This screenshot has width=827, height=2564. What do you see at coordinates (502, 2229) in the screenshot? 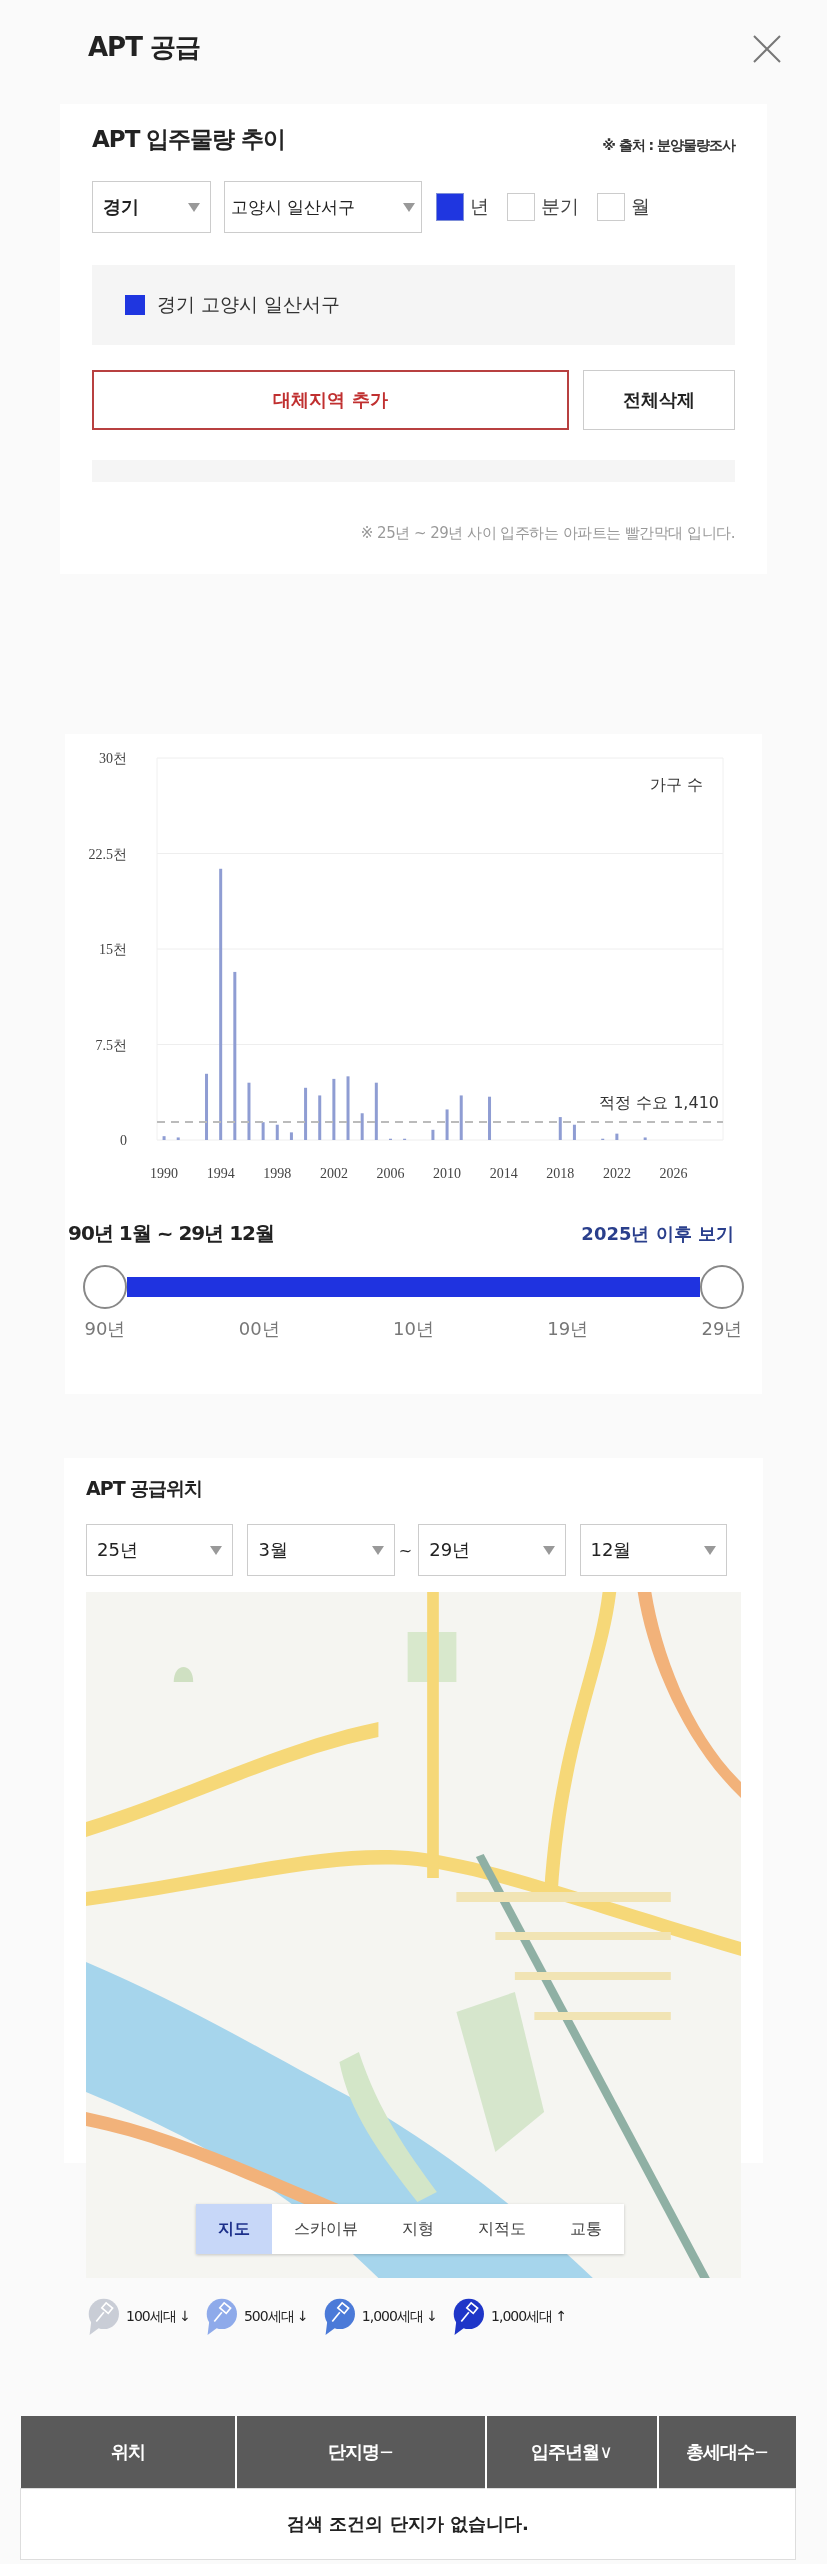
I see `map-type-tab: 지적도` at bounding box center [502, 2229].